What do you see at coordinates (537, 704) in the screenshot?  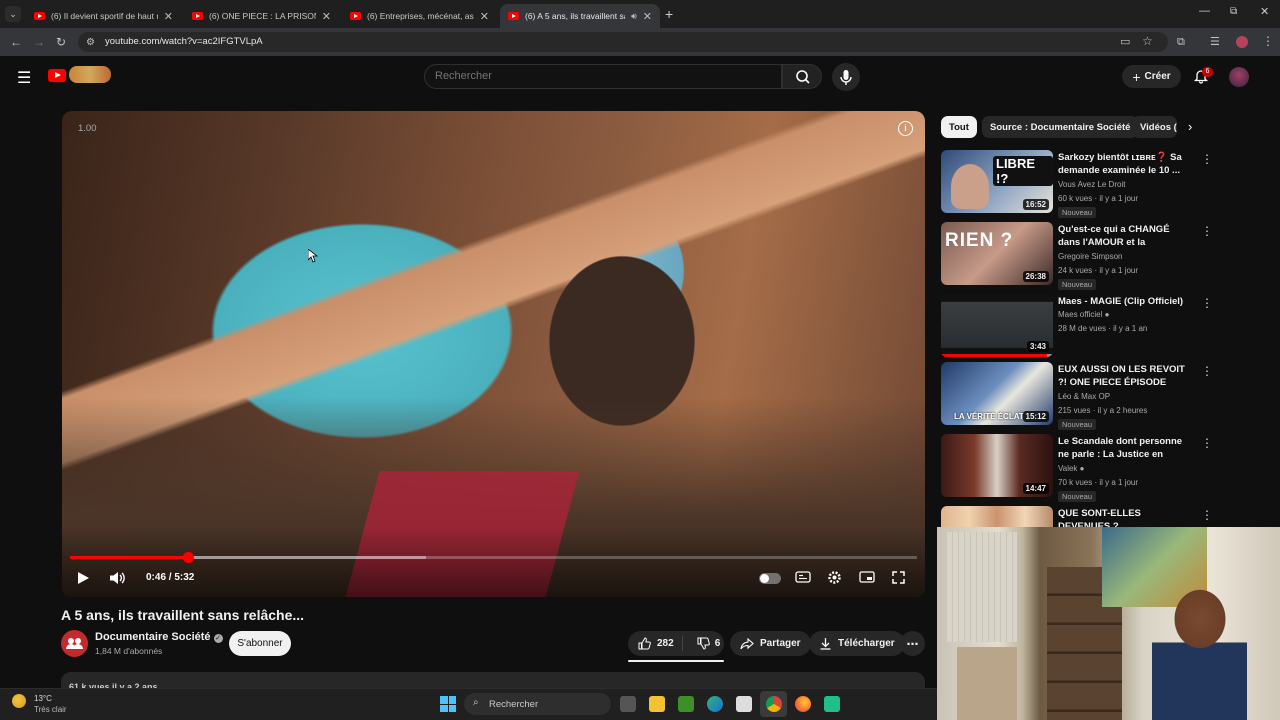 I see `taskbar-search: ⌕ Rechercher` at bounding box center [537, 704].